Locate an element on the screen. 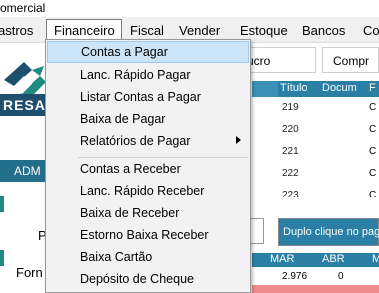 Image resolution: width=379 pixels, height=293 pixels. col-m: M is located at coordinates (375, 259).